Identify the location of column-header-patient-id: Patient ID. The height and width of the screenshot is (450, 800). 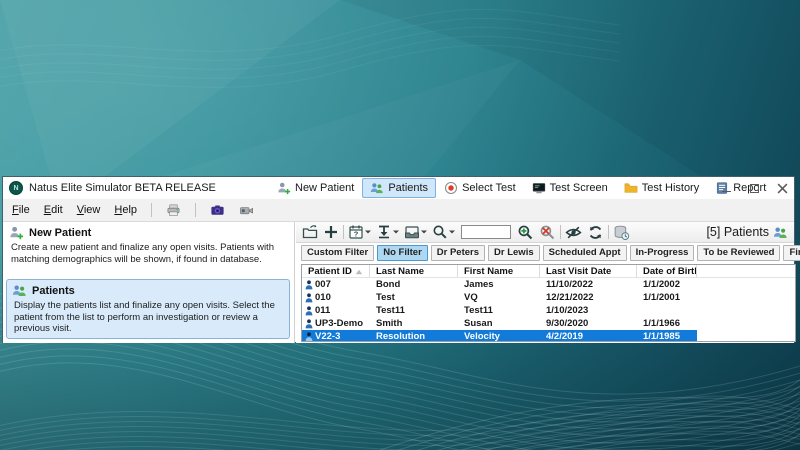
(336, 271).